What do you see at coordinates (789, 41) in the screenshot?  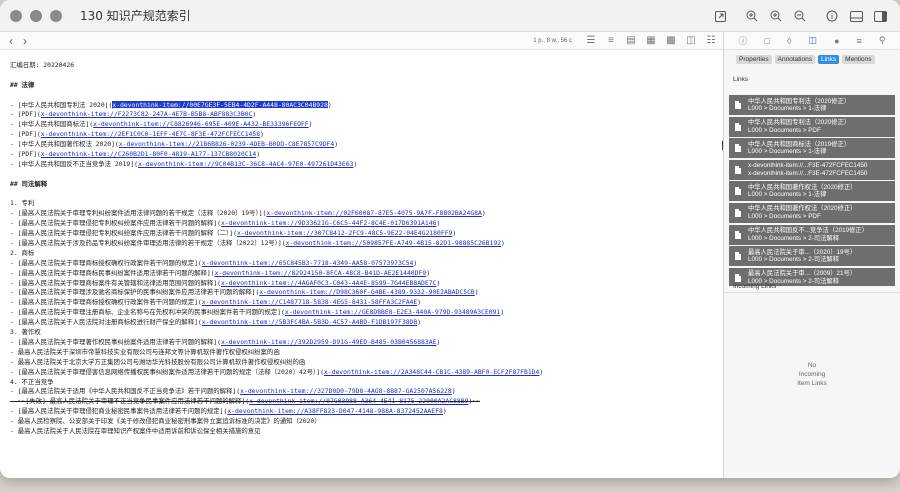 I see `tag-icon: ◊` at bounding box center [789, 41].